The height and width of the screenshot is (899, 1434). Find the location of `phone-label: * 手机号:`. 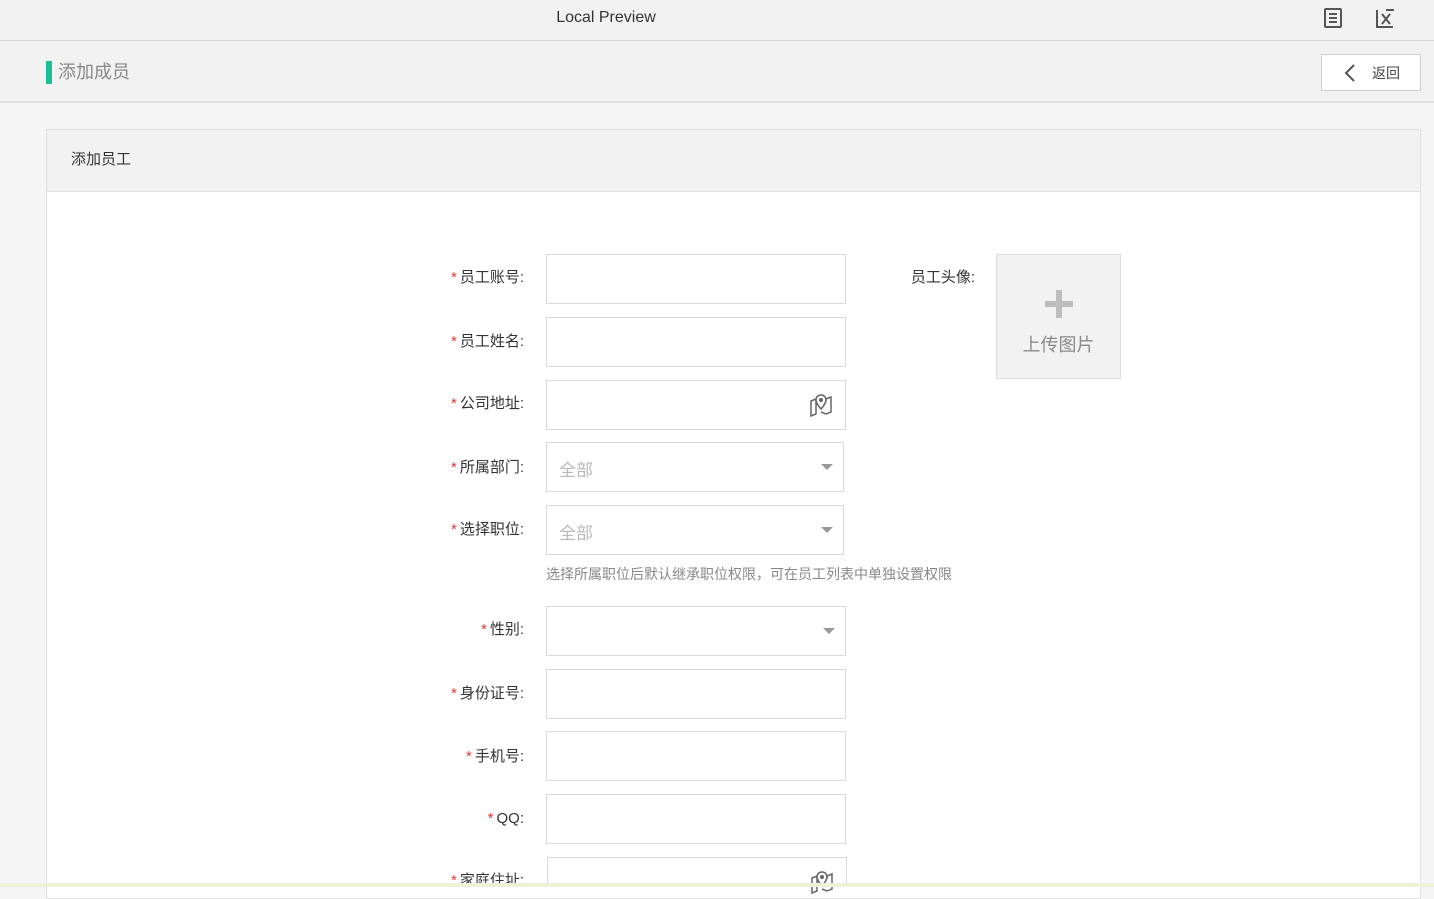

phone-label: * 手机号: is located at coordinates (494, 756).